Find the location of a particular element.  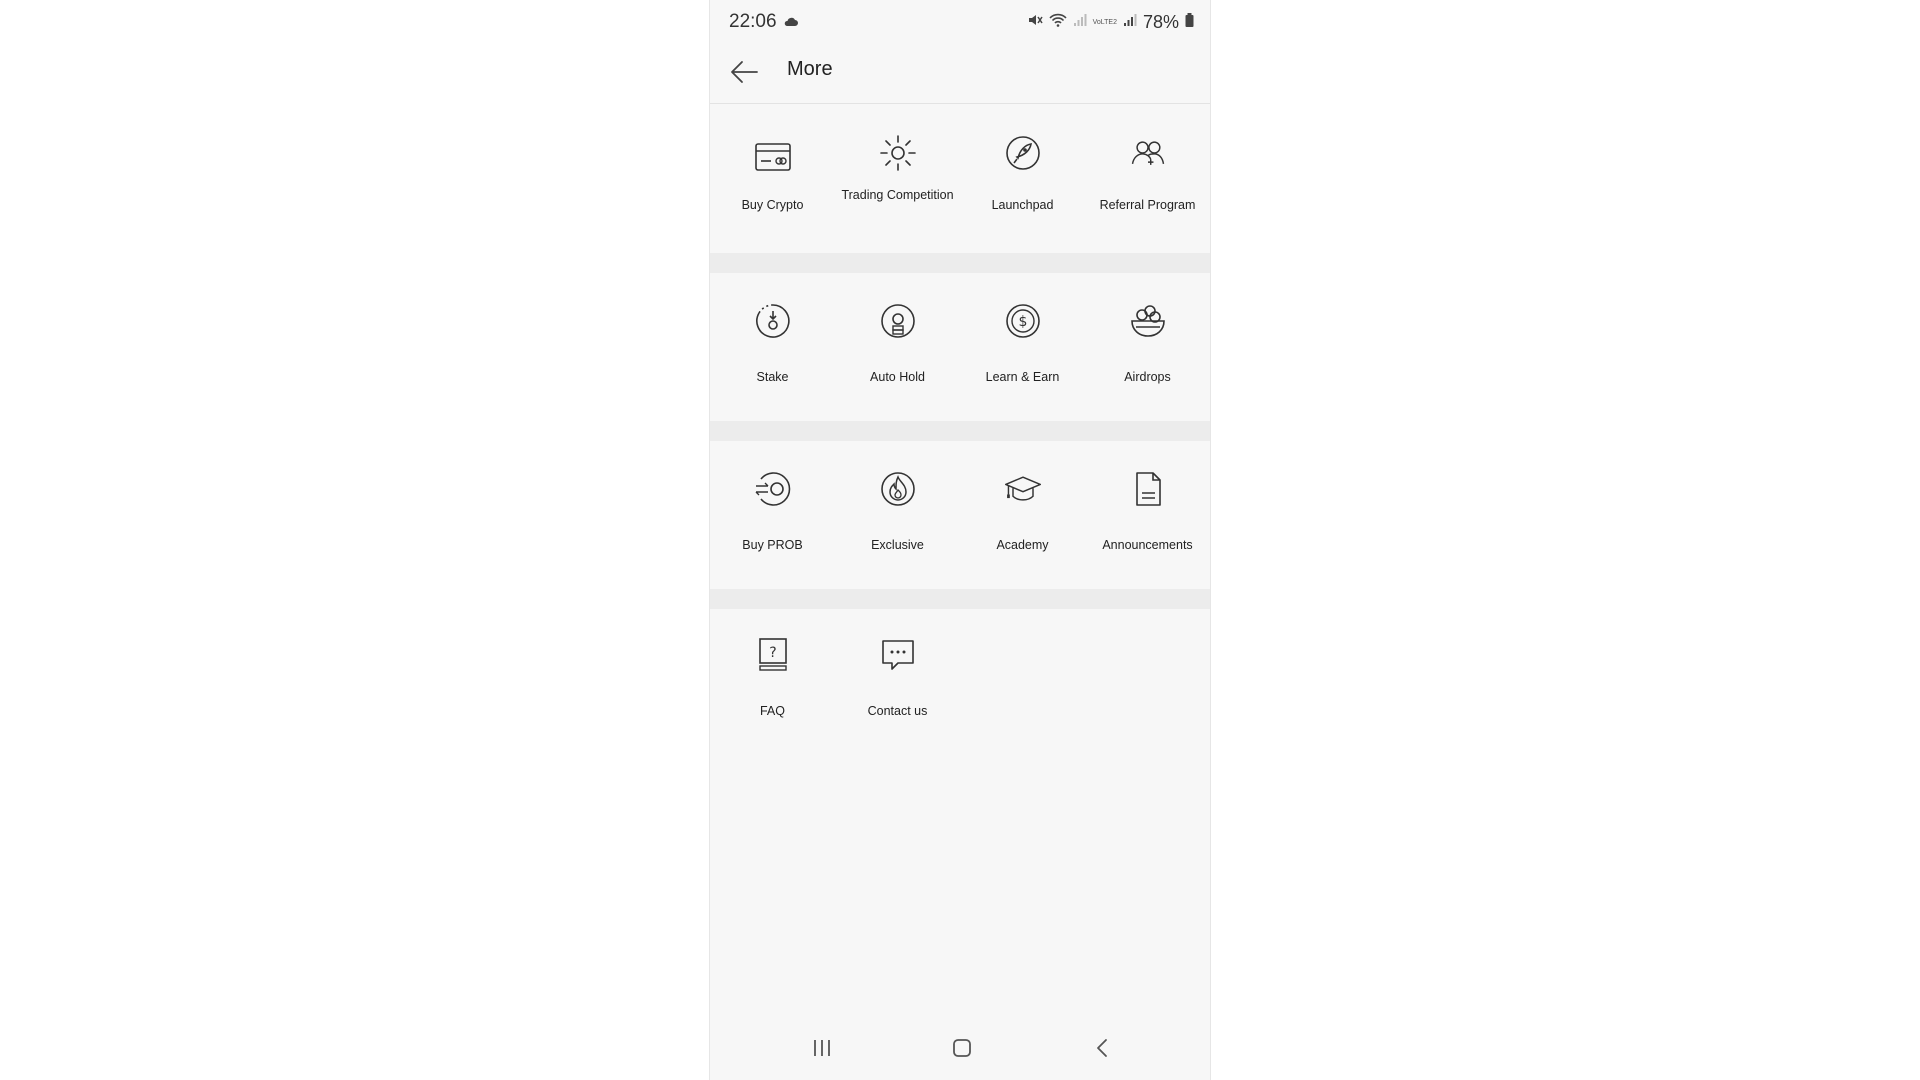

page-title: More is located at coordinates (810, 69).